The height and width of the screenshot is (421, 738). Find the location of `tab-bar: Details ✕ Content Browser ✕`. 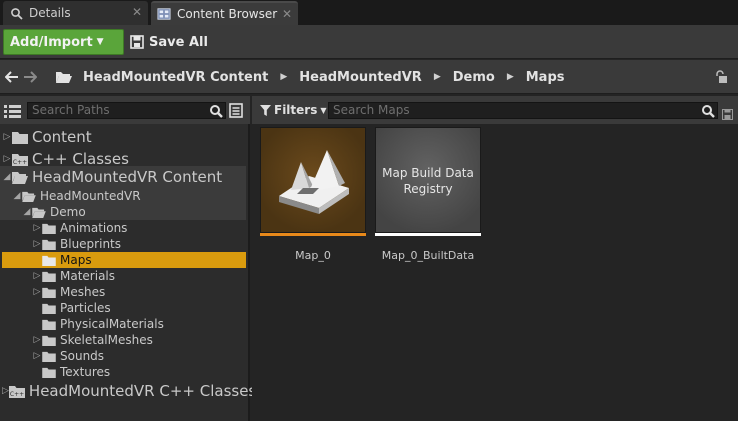

tab-bar: Details ✕ Content Browser ✕ is located at coordinates (369, 12).